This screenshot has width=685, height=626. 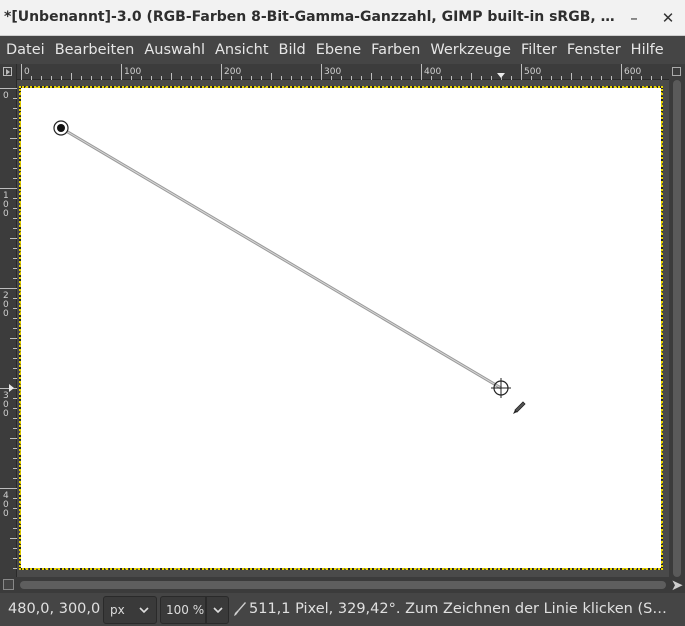 I want to click on zoom-input: 100 %, so click(x=183, y=610).